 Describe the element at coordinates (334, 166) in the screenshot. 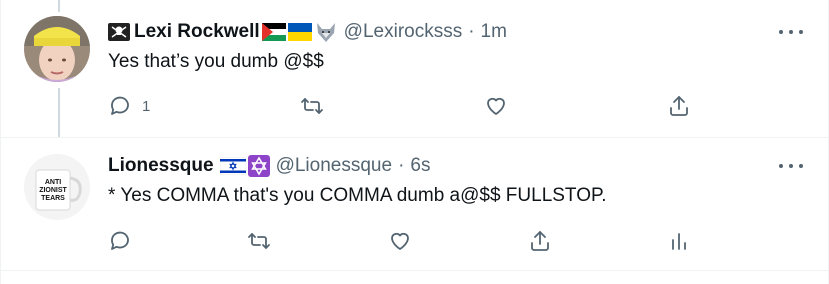

I see `handle: @Lionessque` at that location.